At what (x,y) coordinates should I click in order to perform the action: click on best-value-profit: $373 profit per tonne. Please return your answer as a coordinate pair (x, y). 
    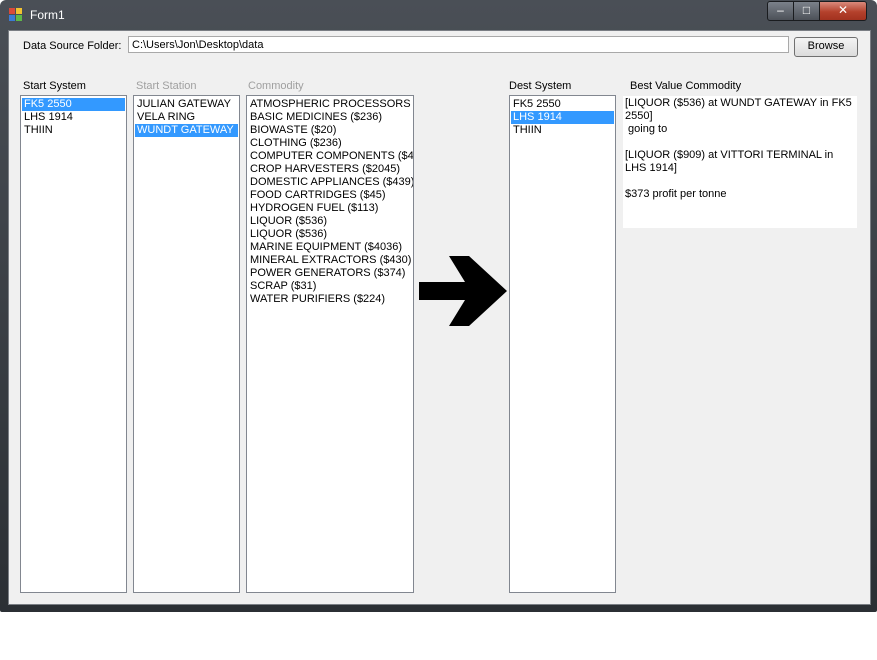
    Looking at the image, I should click on (676, 194).